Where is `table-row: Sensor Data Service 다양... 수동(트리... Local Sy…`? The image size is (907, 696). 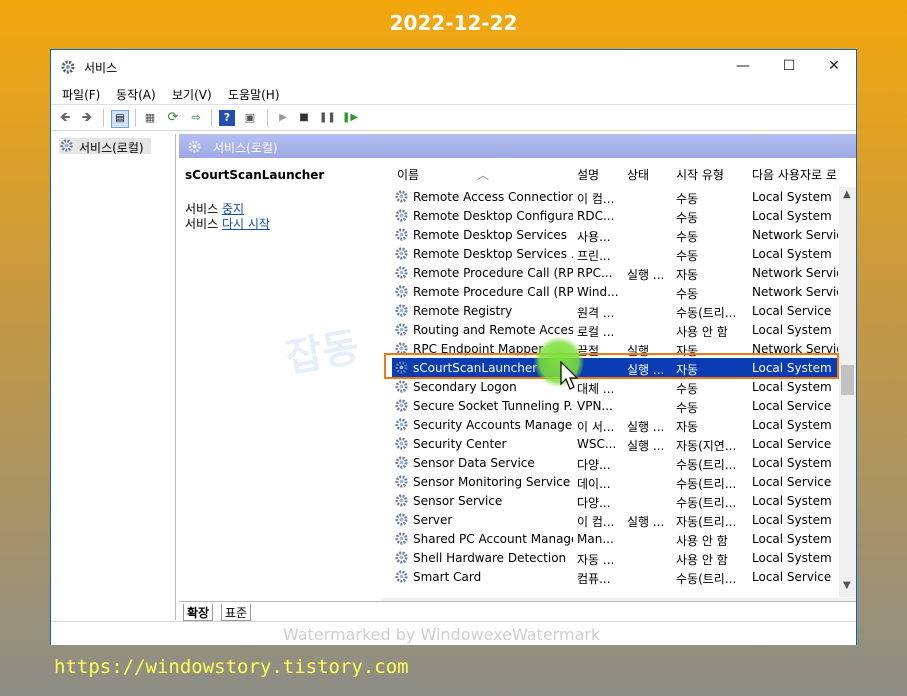 table-row: Sensor Data Service 다양... 수동(트리... Local Sy… is located at coordinates (615, 462).